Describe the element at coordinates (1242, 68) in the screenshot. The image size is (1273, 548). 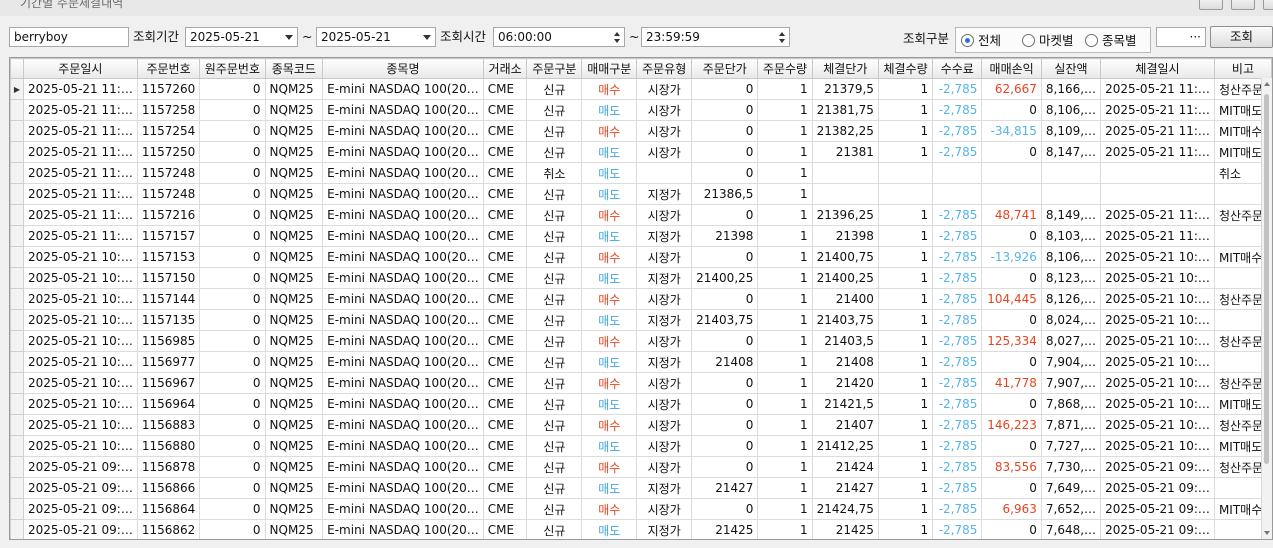
I see `column-header: 비고` at that location.